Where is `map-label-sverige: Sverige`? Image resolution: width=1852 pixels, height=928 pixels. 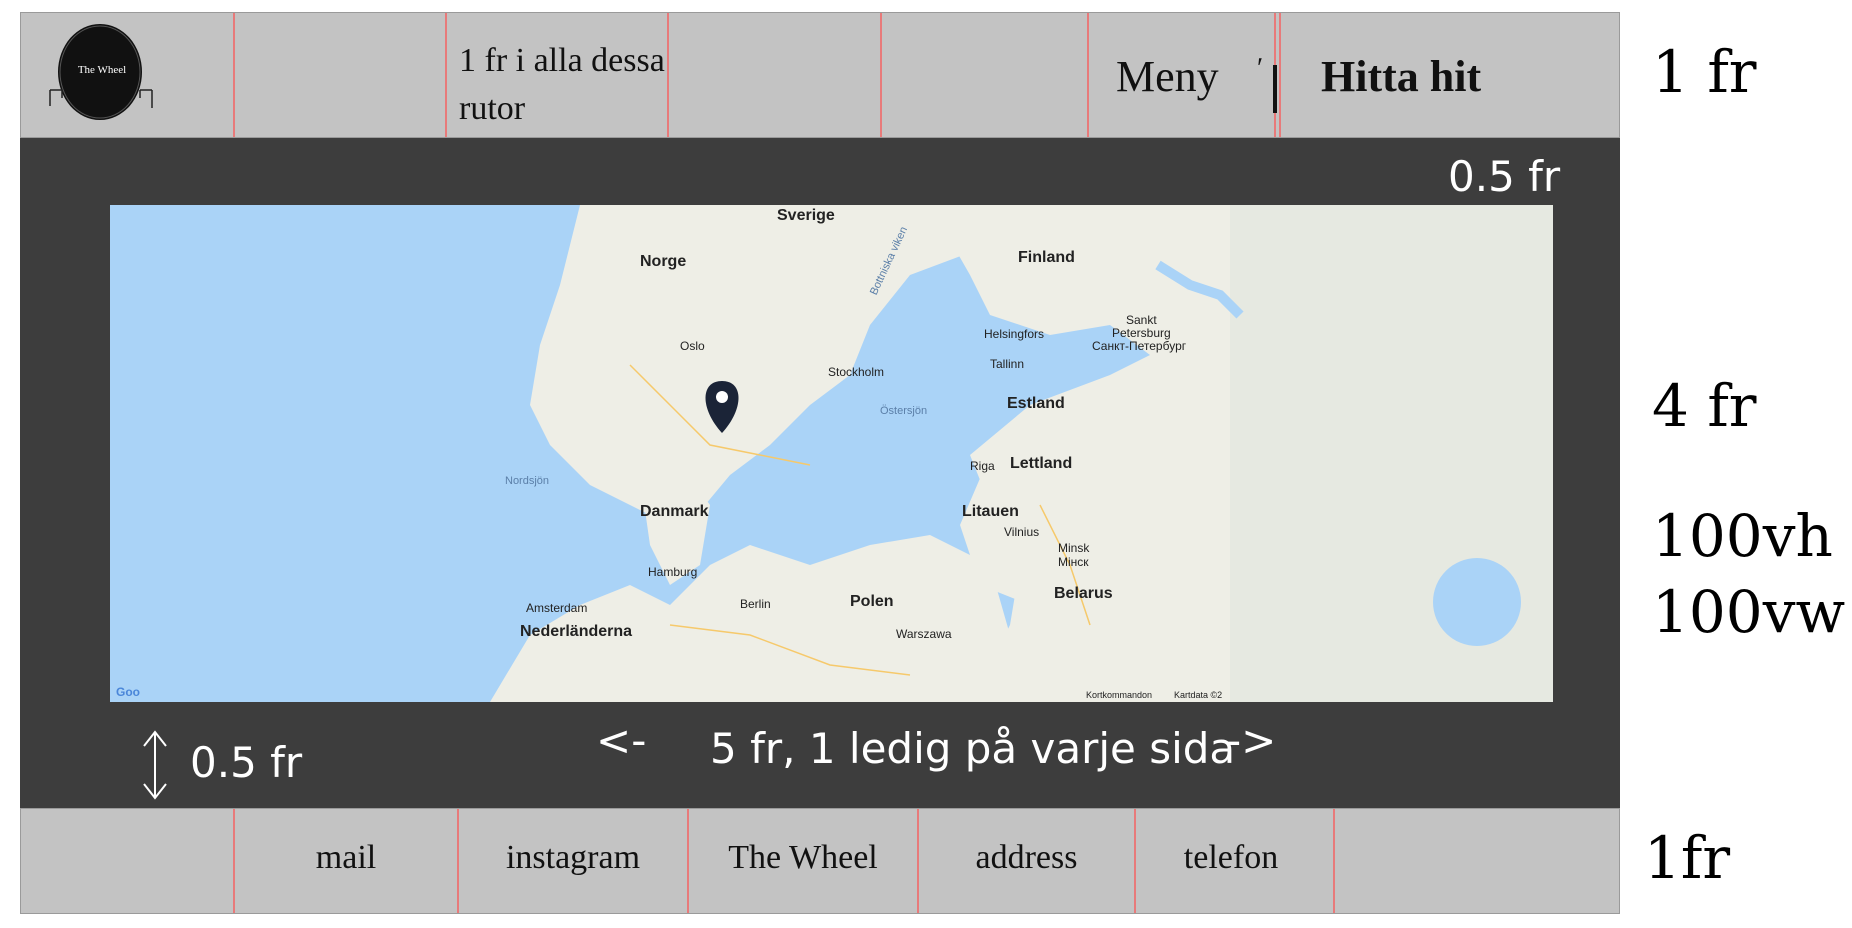 map-label-sverige: Sverige is located at coordinates (806, 215).